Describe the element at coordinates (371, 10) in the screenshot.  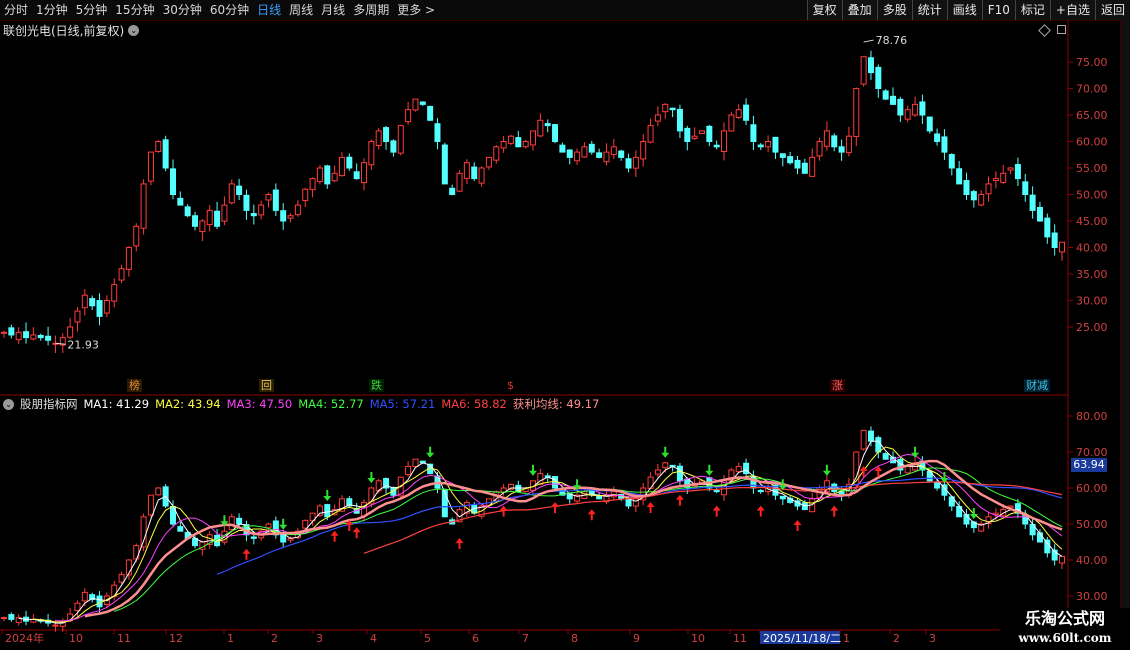
I see `period-9: 多周期` at that location.